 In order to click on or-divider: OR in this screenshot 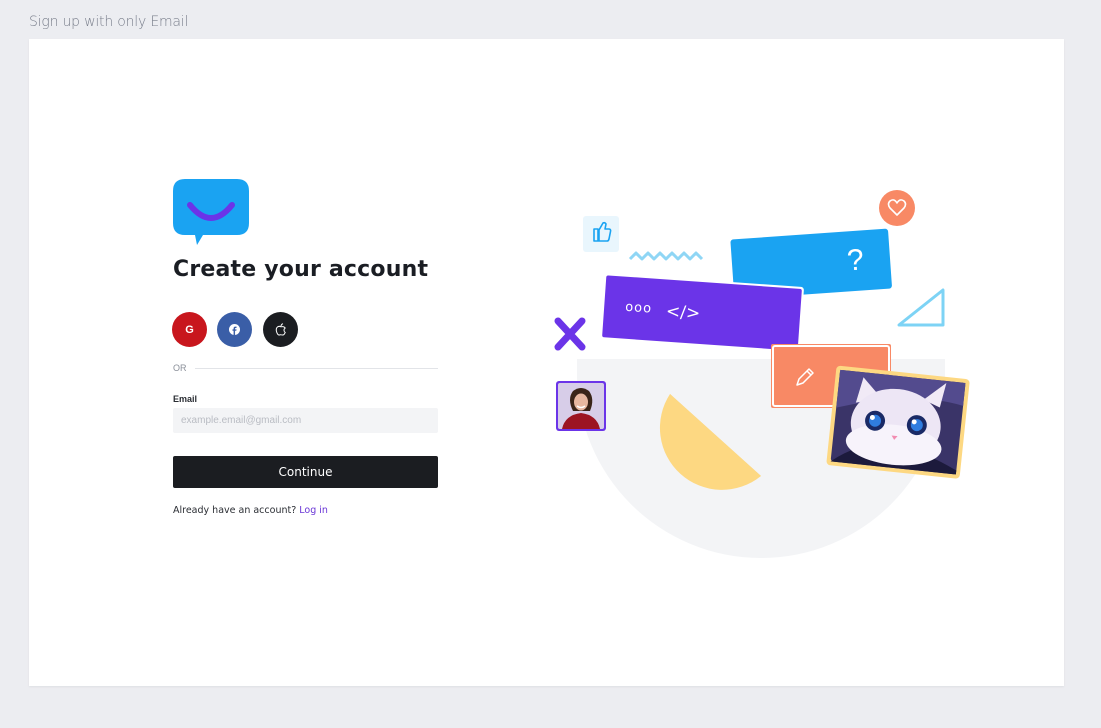, I will do `click(305, 369)`.